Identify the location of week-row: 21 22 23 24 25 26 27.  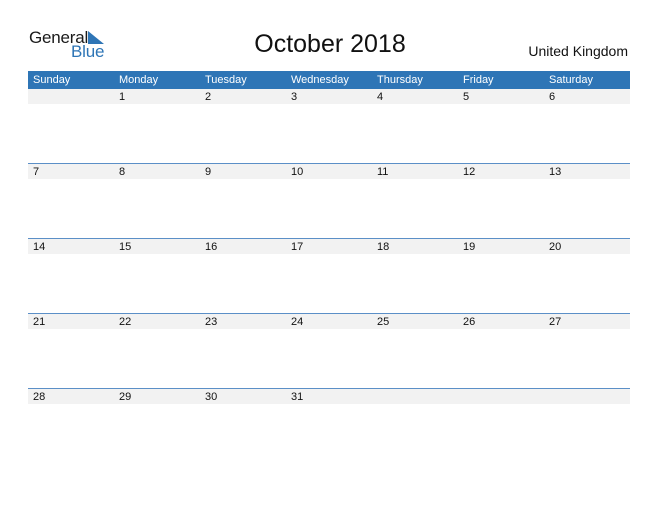
(329, 351).